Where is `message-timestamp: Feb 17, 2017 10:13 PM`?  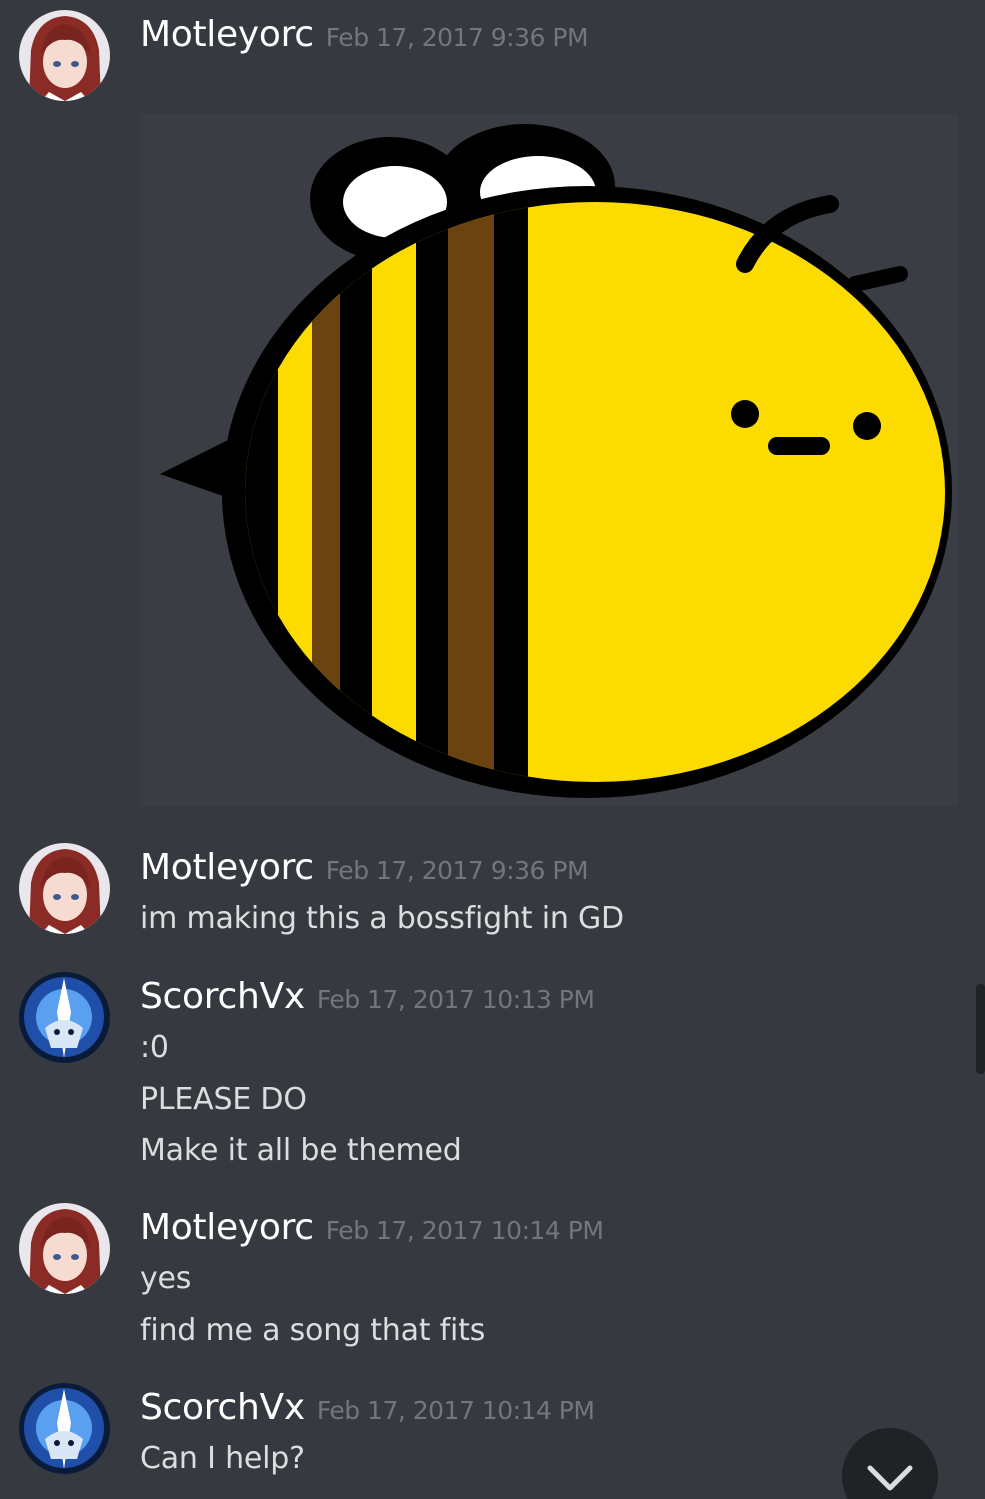
message-timestamp: Feb 17, 2017 10:13 PM is located at coordinates (455, 999).